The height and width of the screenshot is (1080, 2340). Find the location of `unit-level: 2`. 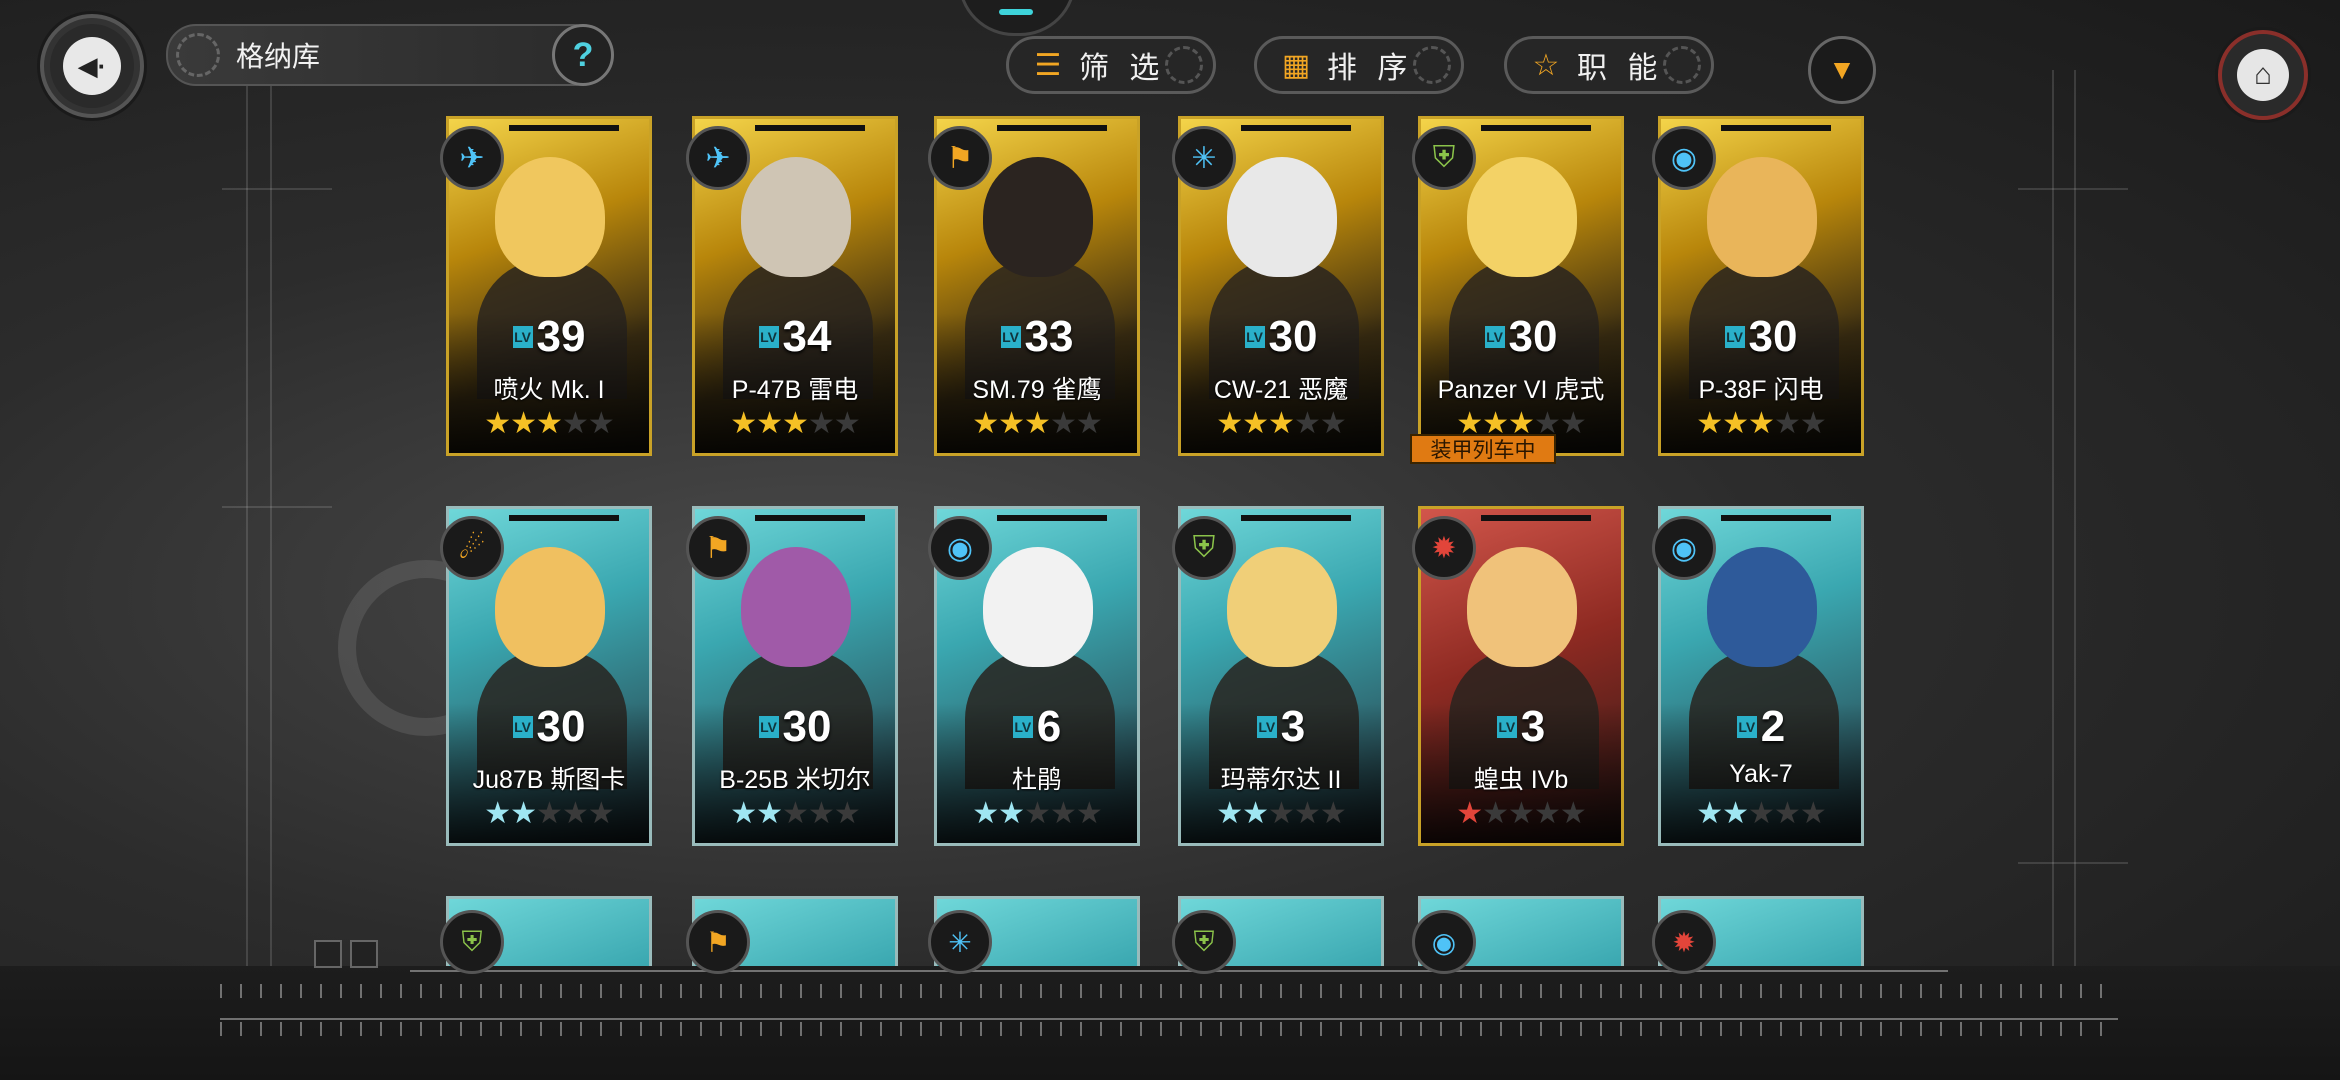

unit-level: 2 is located at coordinates (1773, 726).